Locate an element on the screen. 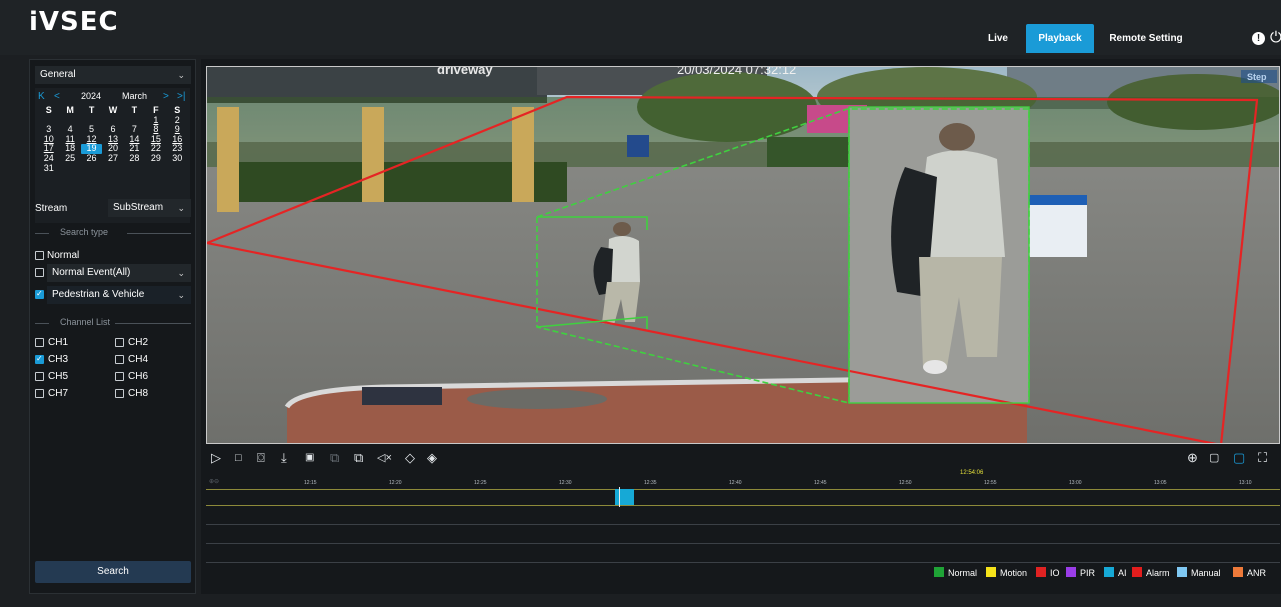  prev-month-icon: < is located at coordinates (57, 96).